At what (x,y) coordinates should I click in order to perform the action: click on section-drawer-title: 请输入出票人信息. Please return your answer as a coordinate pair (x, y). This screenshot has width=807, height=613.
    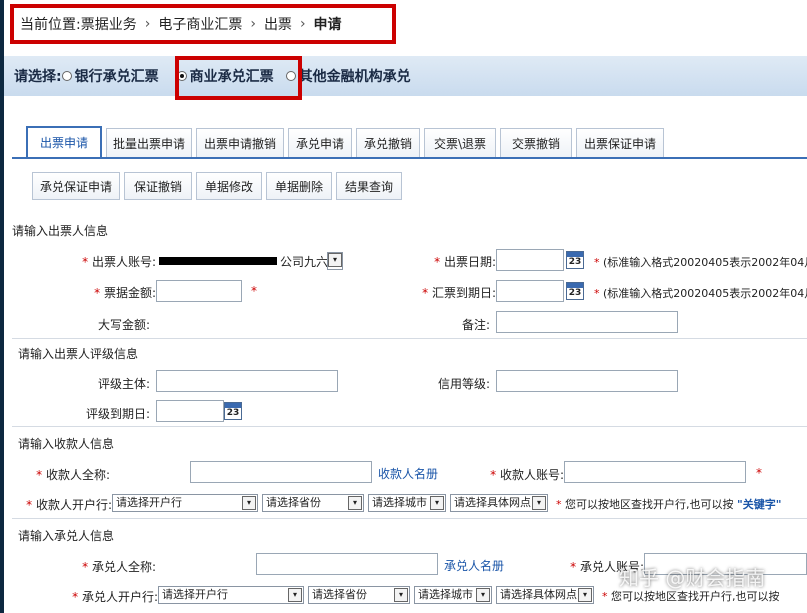
    Looking at the image, I should click on (60, 231).